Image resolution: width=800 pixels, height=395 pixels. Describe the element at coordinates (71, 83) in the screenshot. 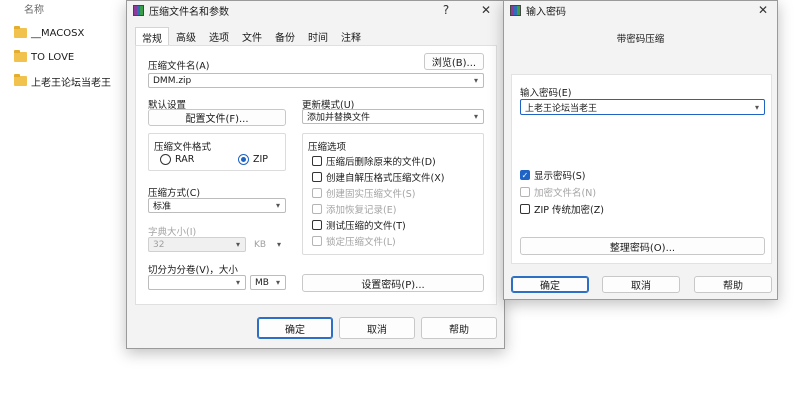

I see `item-name: 上老王论坛当老王` at that location.